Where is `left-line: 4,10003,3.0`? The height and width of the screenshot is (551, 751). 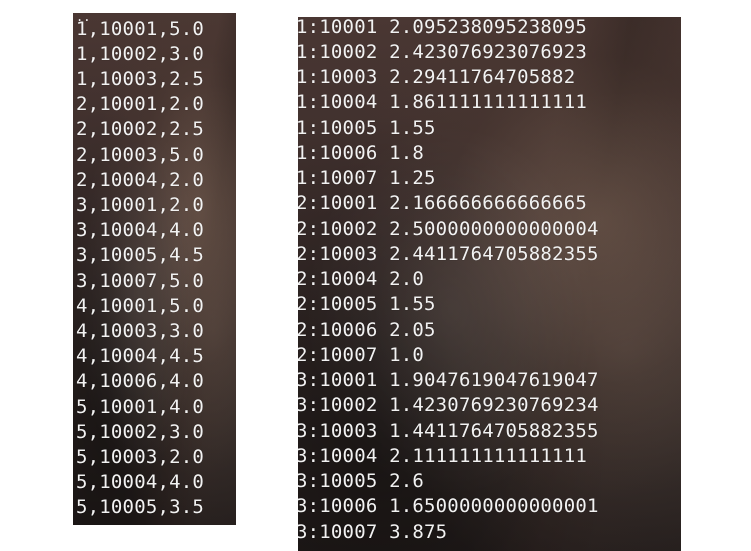
left-line: 4,10003,3.0 is located at coordinates (140, 331).